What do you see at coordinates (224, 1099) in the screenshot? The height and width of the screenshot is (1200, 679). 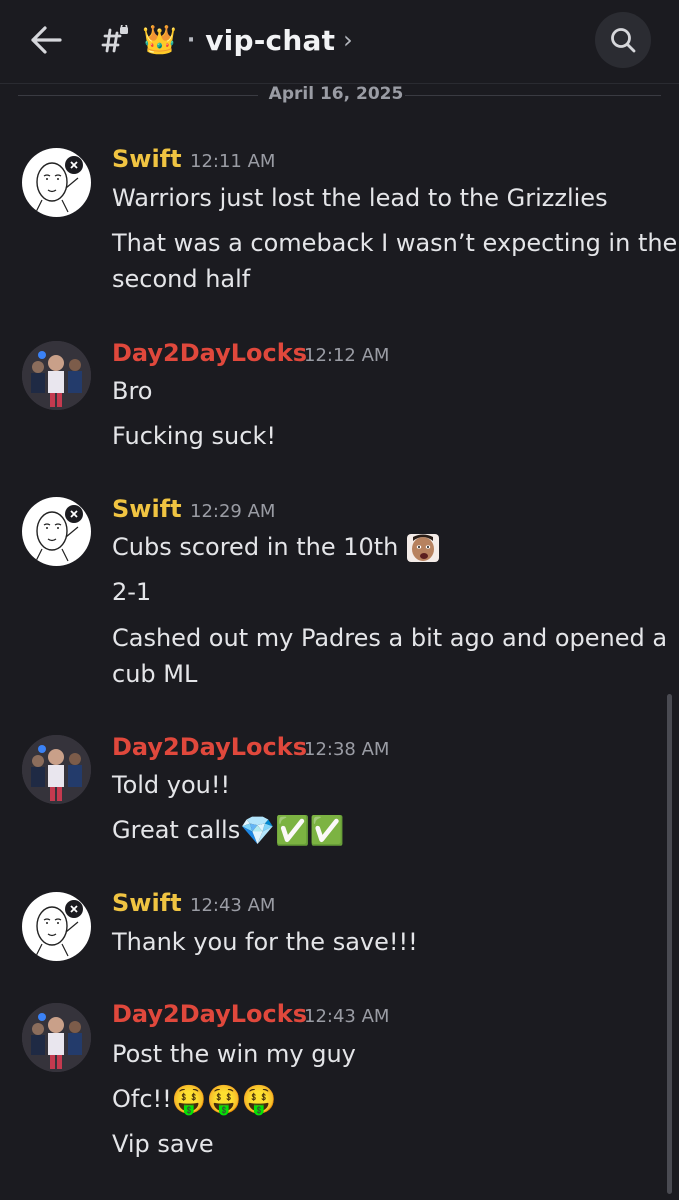 I see `emoji-group: 🤑🤑🤑` at bounding box center [224, 1099].